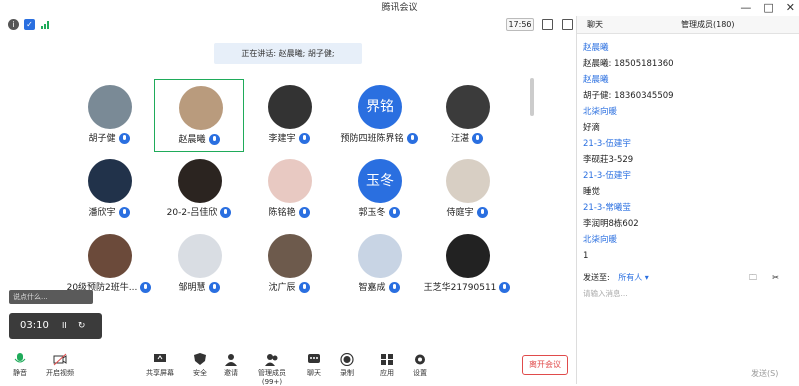  I want to click on record-icon, so click(347, 359).